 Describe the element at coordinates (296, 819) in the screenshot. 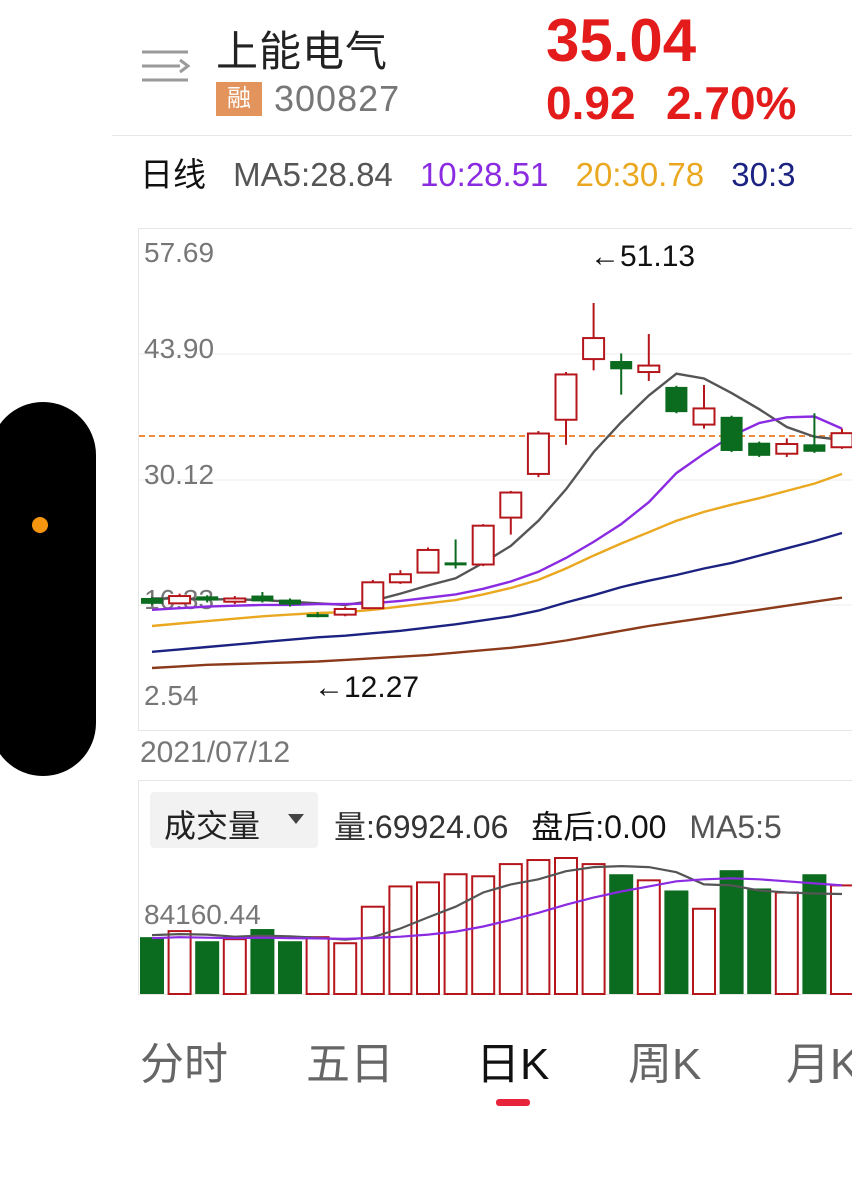

I see `caret-down-icon` at that location.